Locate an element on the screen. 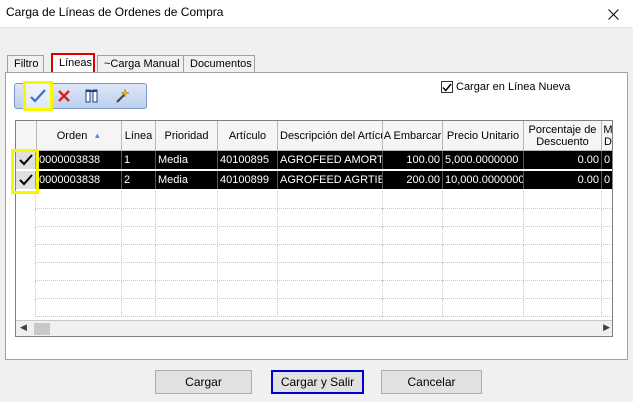 Image resolution: width=633 pixels, height=402 pixels. horizontal-scrollbar: ◀ ▶ is located at coordinates (314, 328).